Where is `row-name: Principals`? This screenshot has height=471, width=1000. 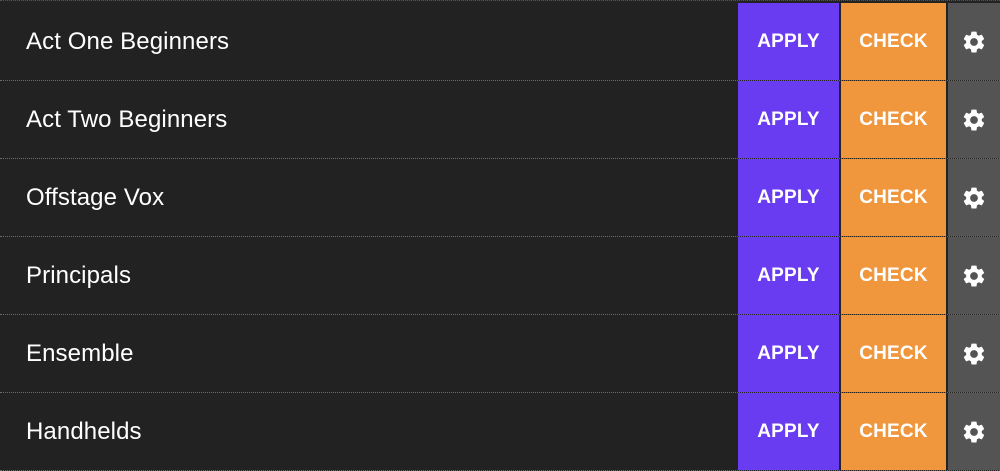 row-name: Principals is located at coordinates (79, 275).